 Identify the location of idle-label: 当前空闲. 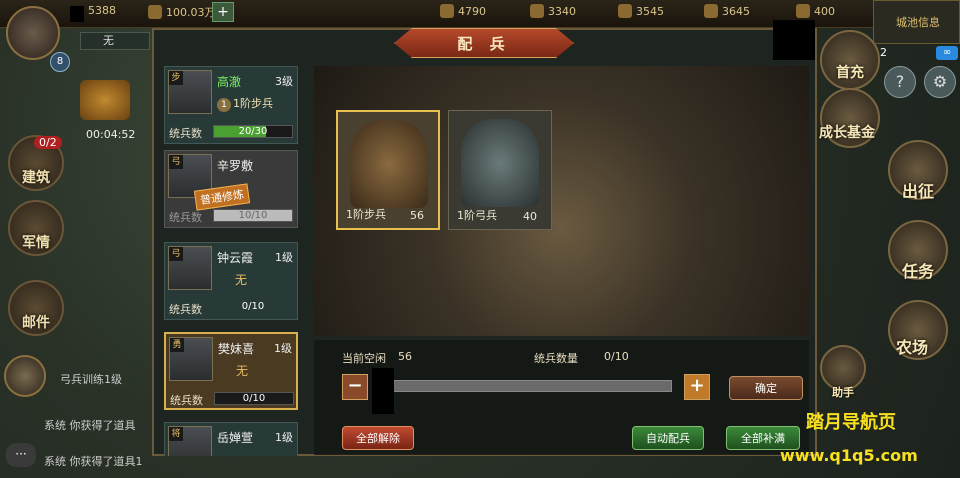
(364, 358).